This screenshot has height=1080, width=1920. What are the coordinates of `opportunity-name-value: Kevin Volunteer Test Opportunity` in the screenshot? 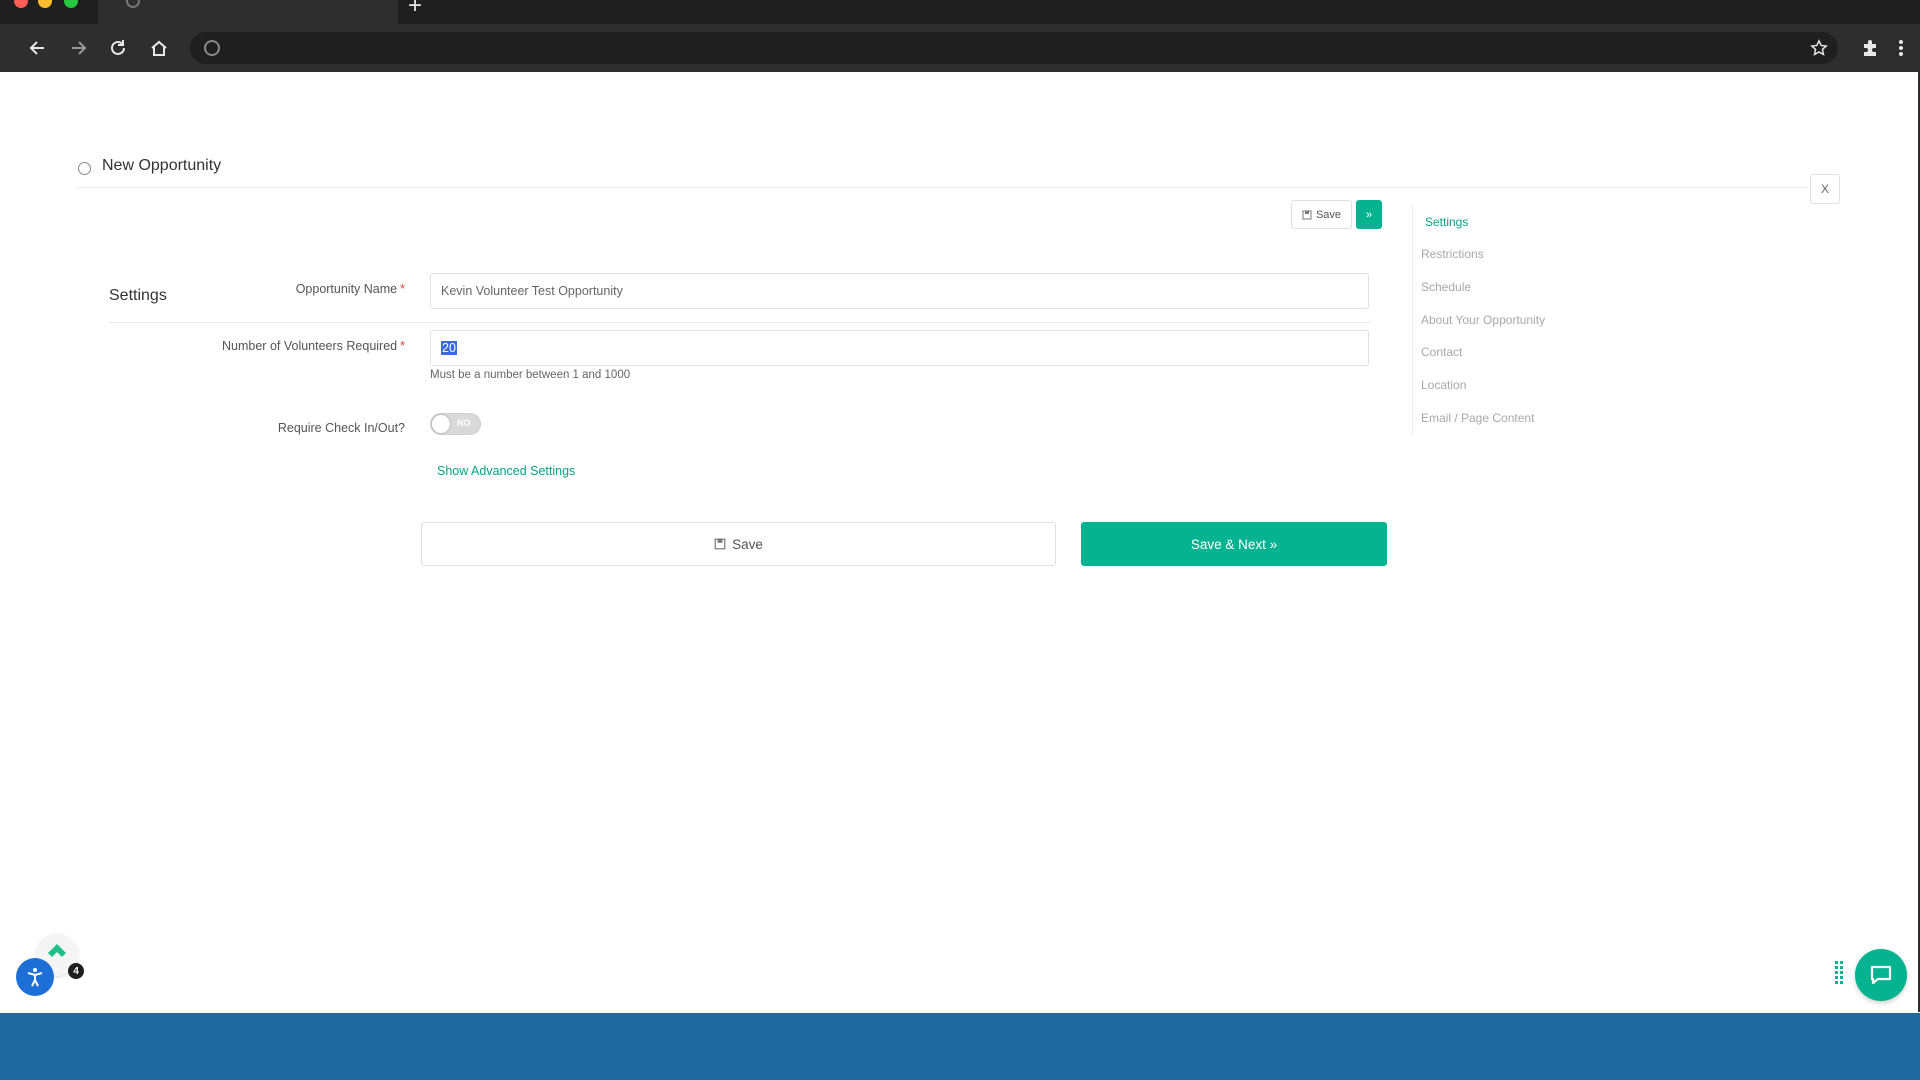 It's located at (532, 291).